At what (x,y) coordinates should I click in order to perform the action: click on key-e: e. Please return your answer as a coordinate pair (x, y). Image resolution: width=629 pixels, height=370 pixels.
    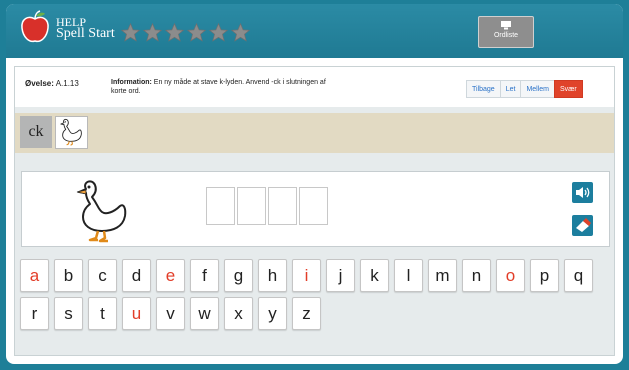
    Looking at the image, I should click on (170, 275).